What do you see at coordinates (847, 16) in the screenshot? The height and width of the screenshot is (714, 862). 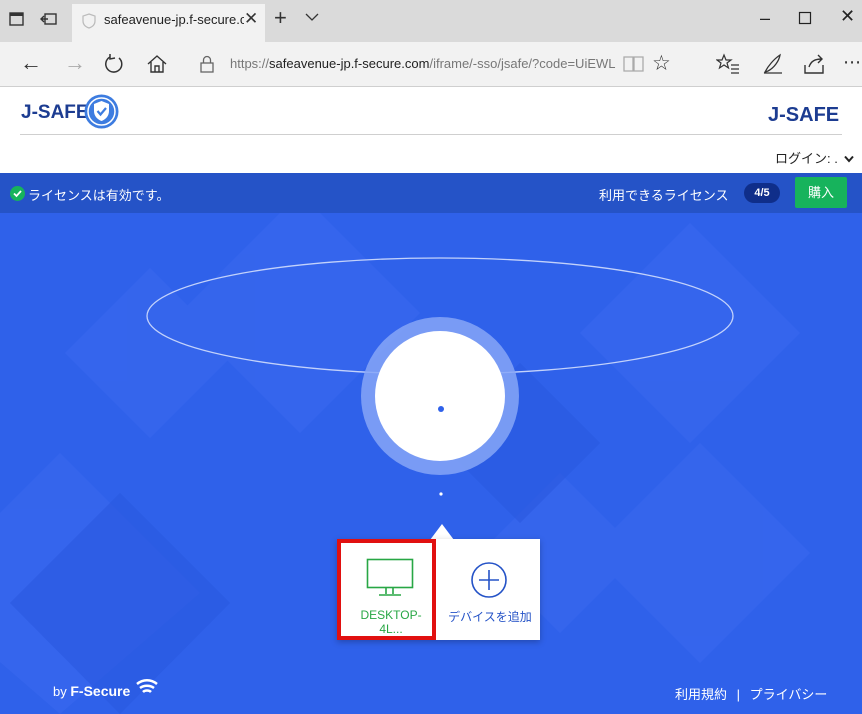 I see `close-window-icon: ✕` at bounding box center [847, 16].